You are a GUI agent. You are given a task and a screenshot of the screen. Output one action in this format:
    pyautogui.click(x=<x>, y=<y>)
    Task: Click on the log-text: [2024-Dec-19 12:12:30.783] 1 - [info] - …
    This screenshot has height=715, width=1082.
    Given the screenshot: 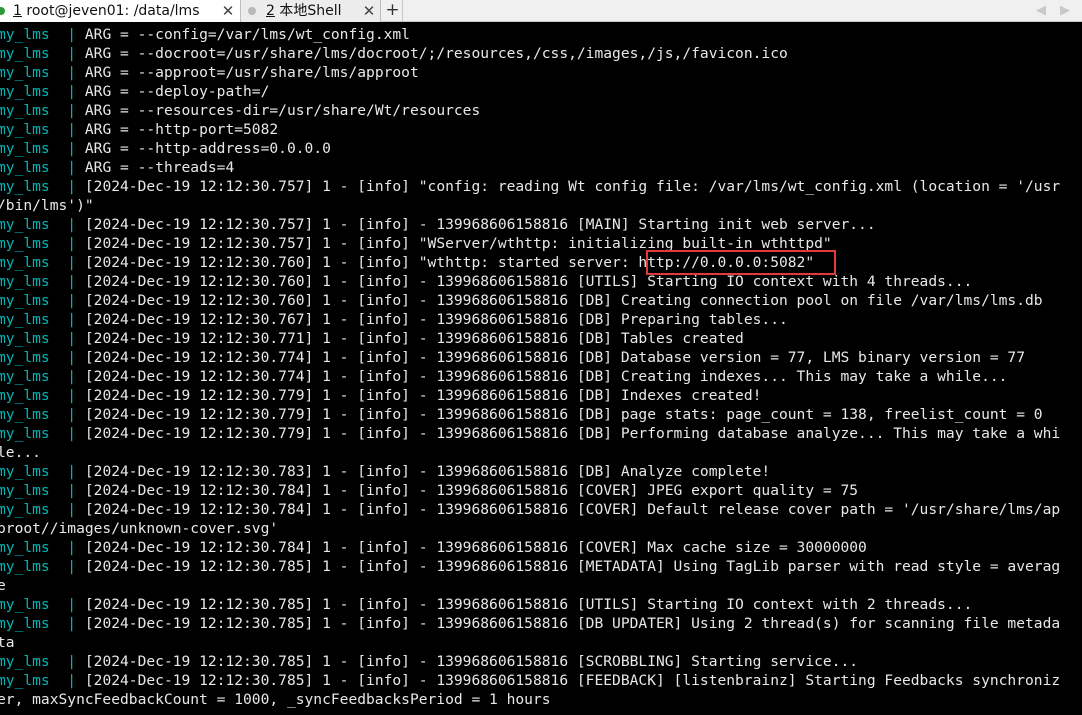 What is the action you would take?
    pyautogui.click(x=427, y=471)
    